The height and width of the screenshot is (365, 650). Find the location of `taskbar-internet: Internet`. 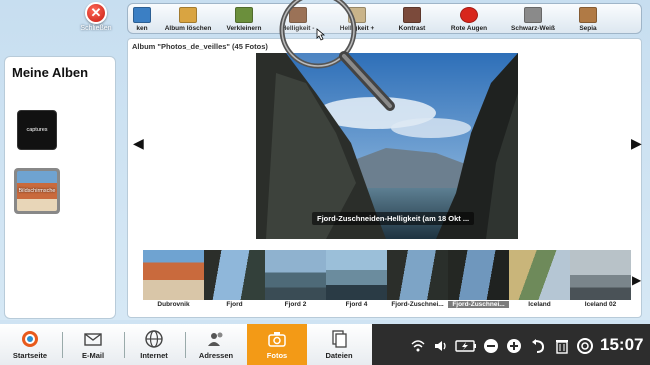

taskbar-internet: Internet is located at coordinates (154, 344).